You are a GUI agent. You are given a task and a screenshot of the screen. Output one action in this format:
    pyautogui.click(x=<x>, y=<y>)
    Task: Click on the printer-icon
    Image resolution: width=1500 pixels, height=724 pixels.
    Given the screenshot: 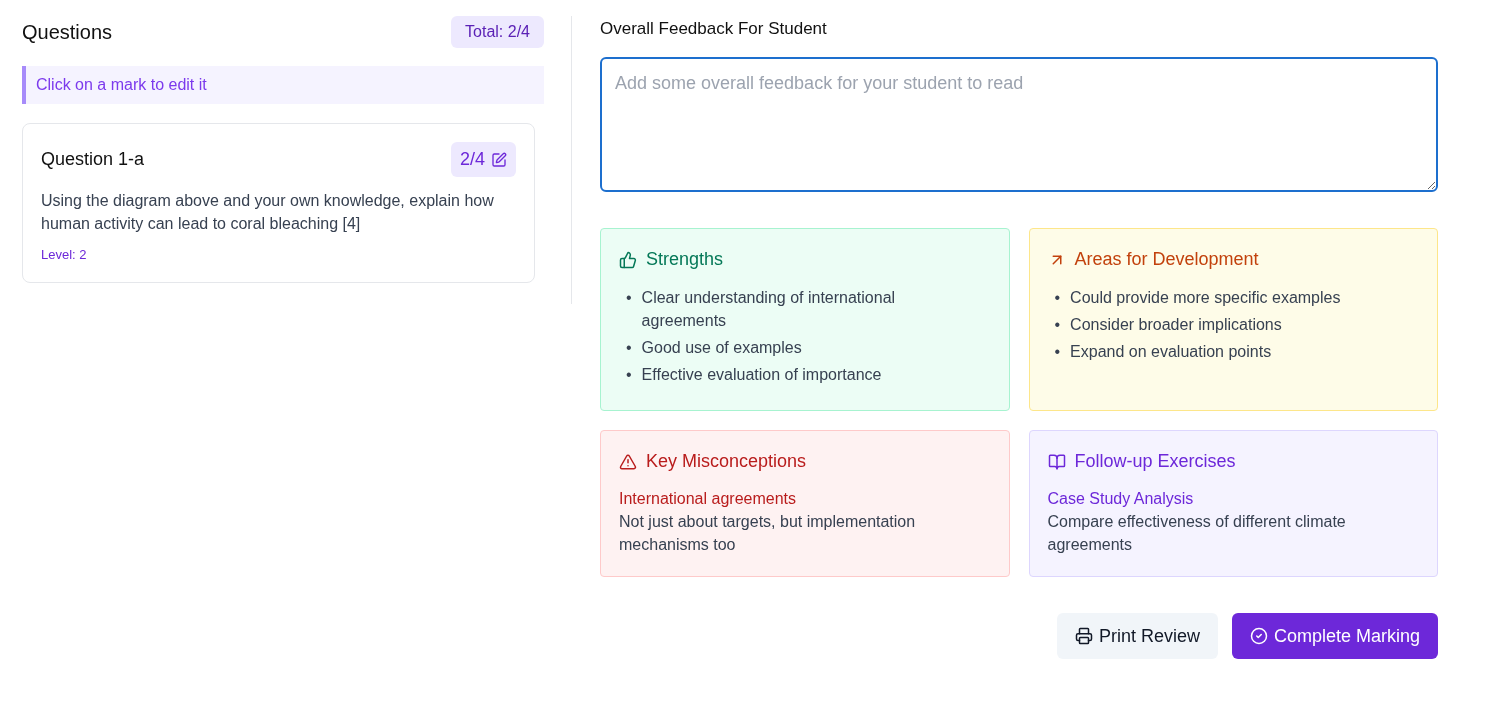 What is the action you would take?
    pyautogui.click(x=1083, y=636)
    